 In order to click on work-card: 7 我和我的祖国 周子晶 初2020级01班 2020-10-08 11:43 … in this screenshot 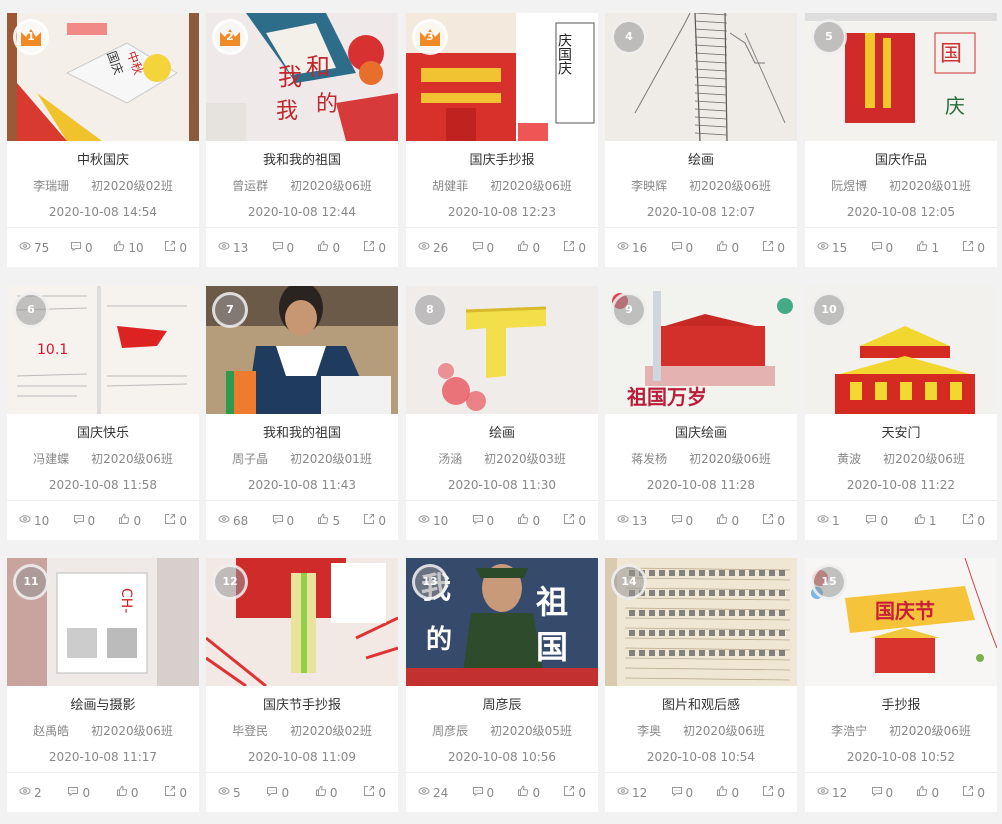, I will do `click(302, 413)`.